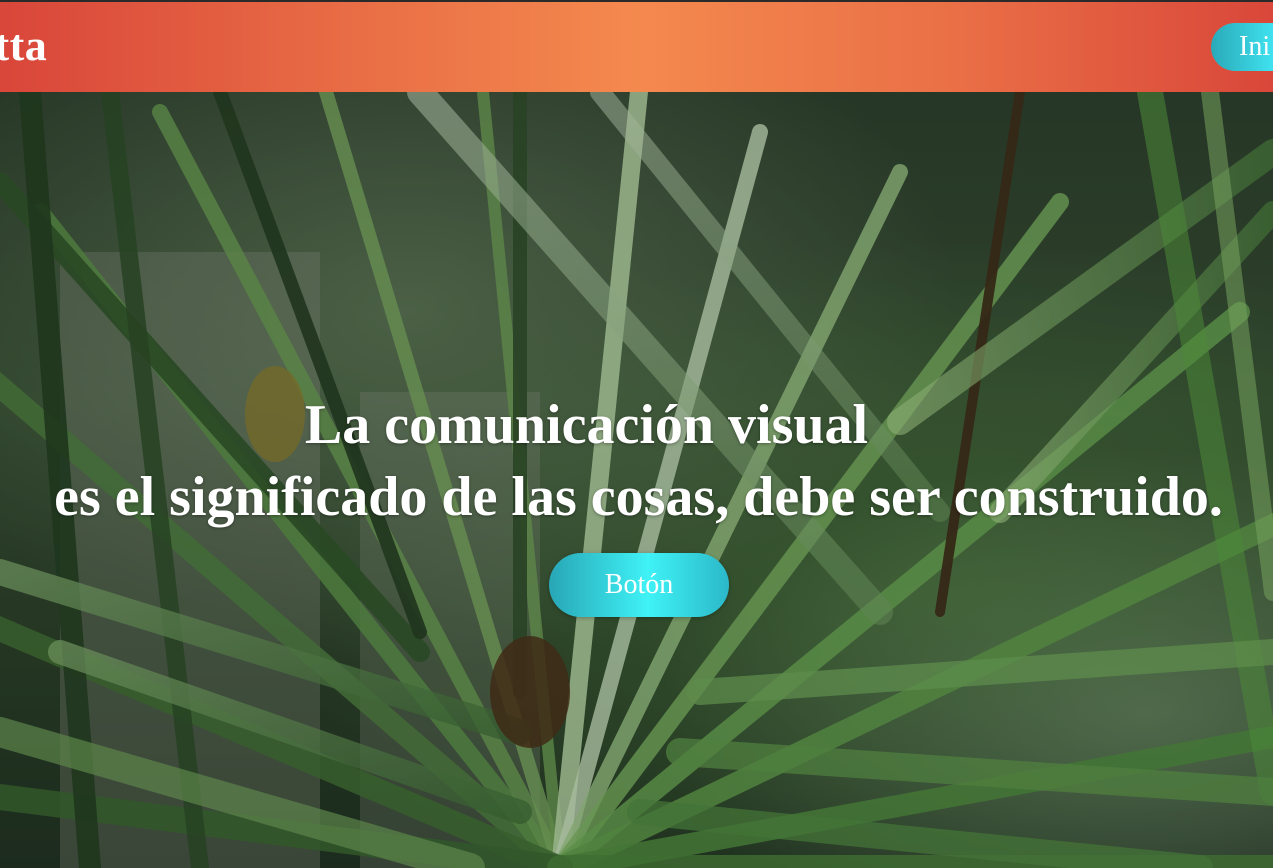 The height and width of the screenshot is (868, 1273). Describe the element at coordinates (23, 45) in the screenshot. I see `brand-logo-text: otta` at that location.